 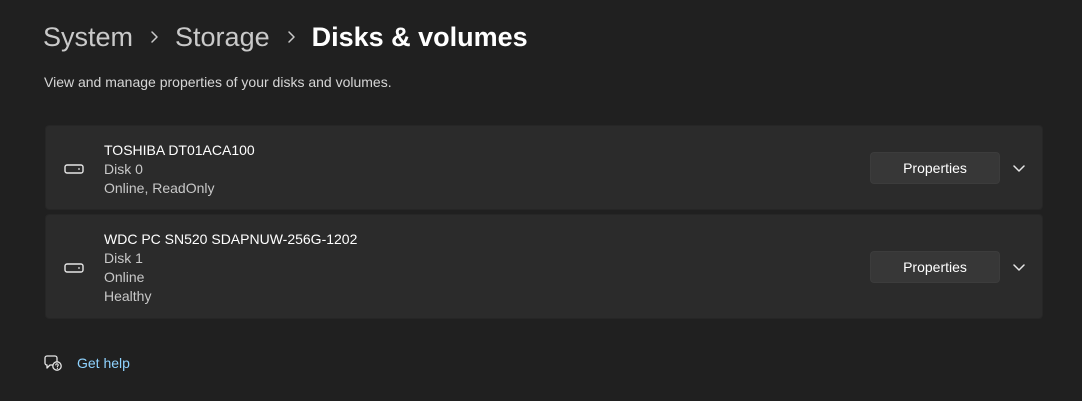 I want to click on disk-status: Online, ReadOnly, so click(x=159, y=188).